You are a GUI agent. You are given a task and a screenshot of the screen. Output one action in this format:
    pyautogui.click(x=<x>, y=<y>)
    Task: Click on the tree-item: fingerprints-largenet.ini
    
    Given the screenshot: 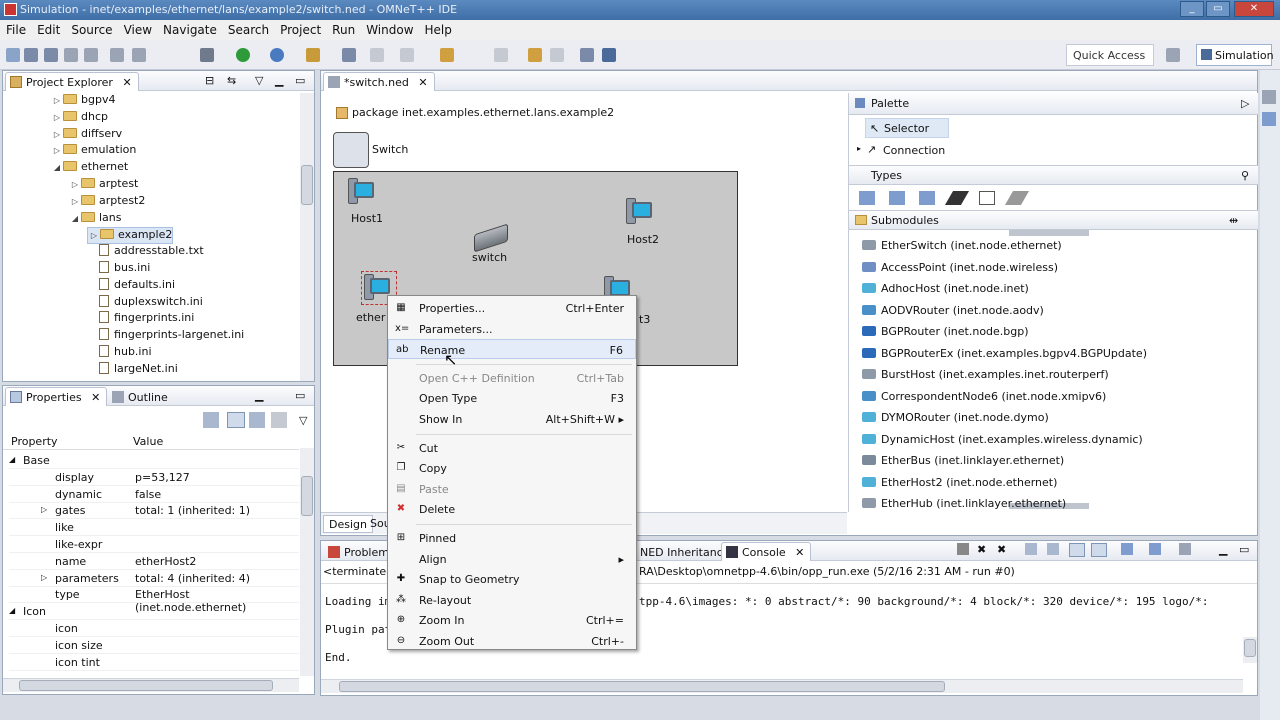 What is the action you would take?
    pyautogui.click(x=165, y=336)
    